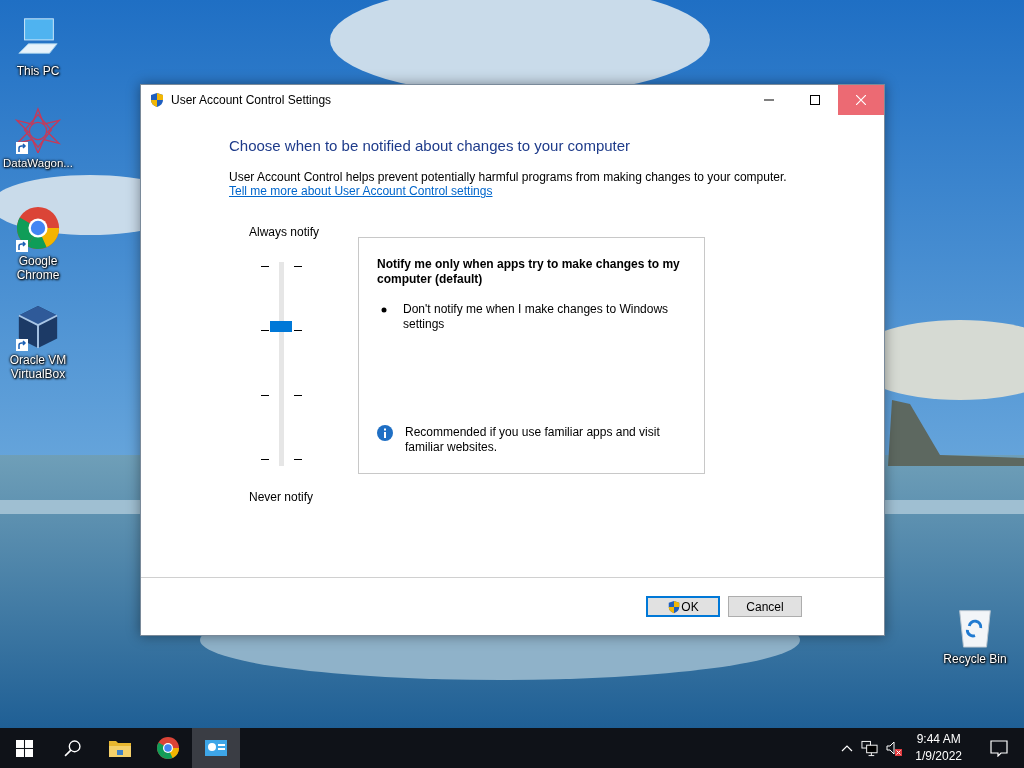  I want to click on icon-label: Google Chrome, so click(38, 268).